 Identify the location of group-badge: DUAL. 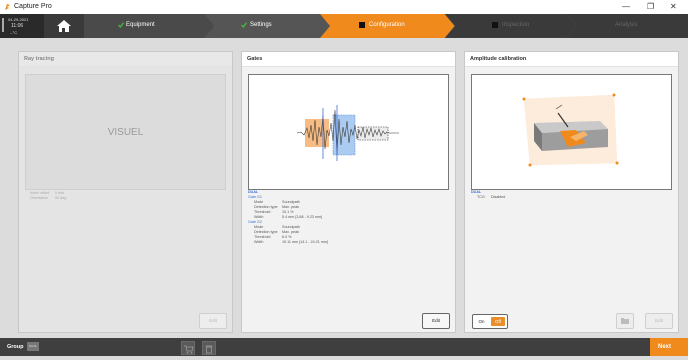
(33, 346).